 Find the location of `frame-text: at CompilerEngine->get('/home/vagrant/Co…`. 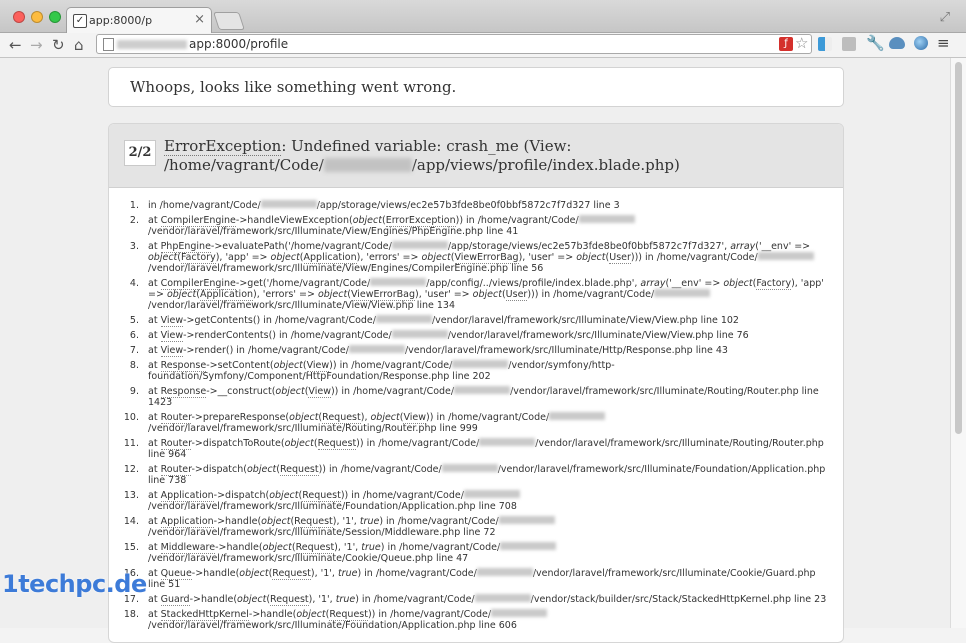

frame-text: at CompilerEngine->get('/home/vagrant/Co… is located at coordinates (486, 294).